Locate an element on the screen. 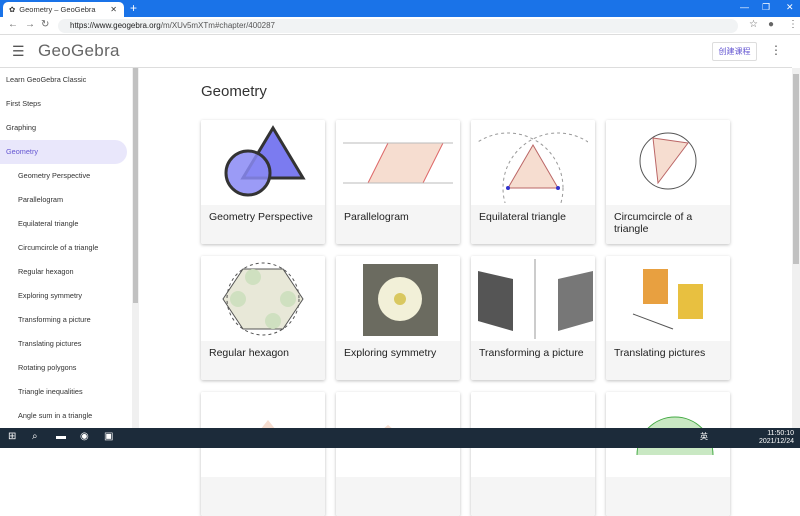 The height and width of the screenshot is (516, 800). activity-card: Transforming a picture is located at coordinates (533, 318).